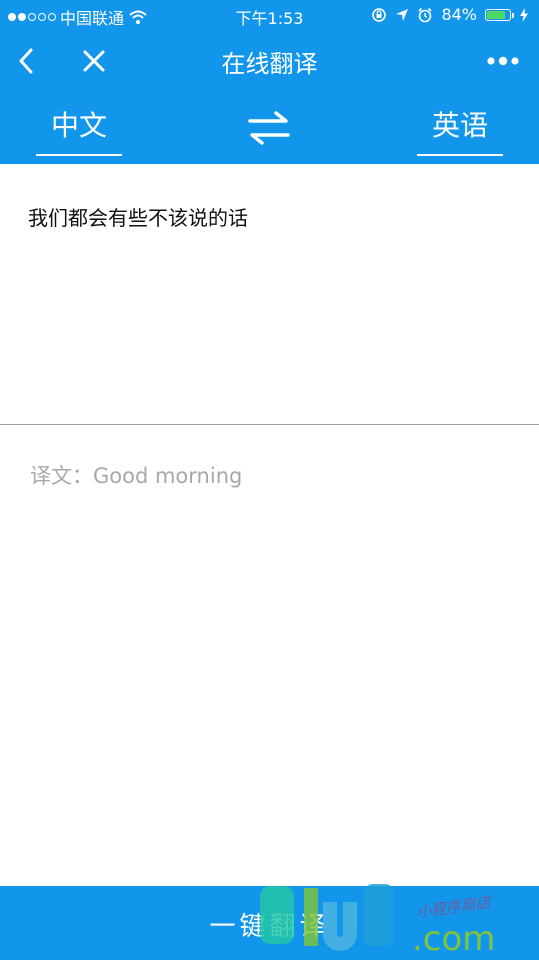 The image size is (539, 960). Describe the element at coordinates (138, 216) in the screenshot. I see `source-text: 我们都会有些不该说的话` at that location.